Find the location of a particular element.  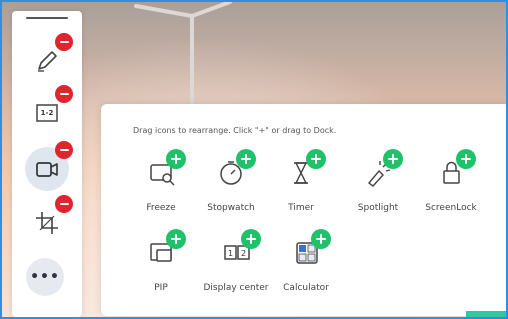

tool-label: Stopwatch is located at coordinates (231, 208).